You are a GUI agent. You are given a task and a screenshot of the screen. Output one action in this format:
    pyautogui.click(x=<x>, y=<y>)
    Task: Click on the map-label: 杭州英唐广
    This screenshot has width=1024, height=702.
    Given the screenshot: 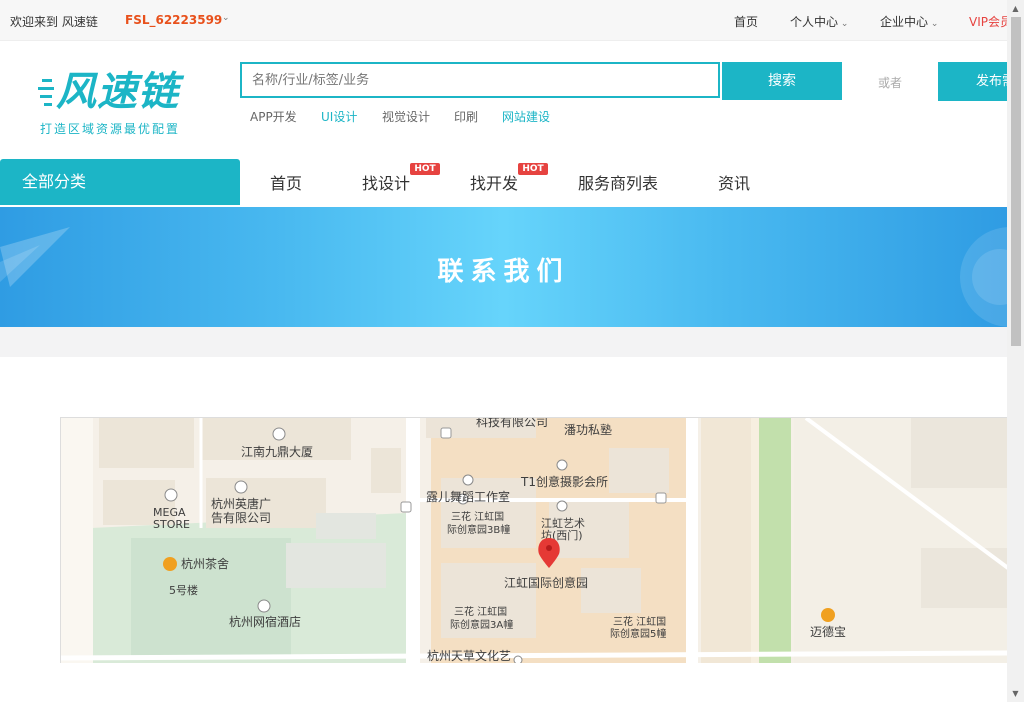 What is the action you would take?
    pyautogui.click(x=241, y=503)
    